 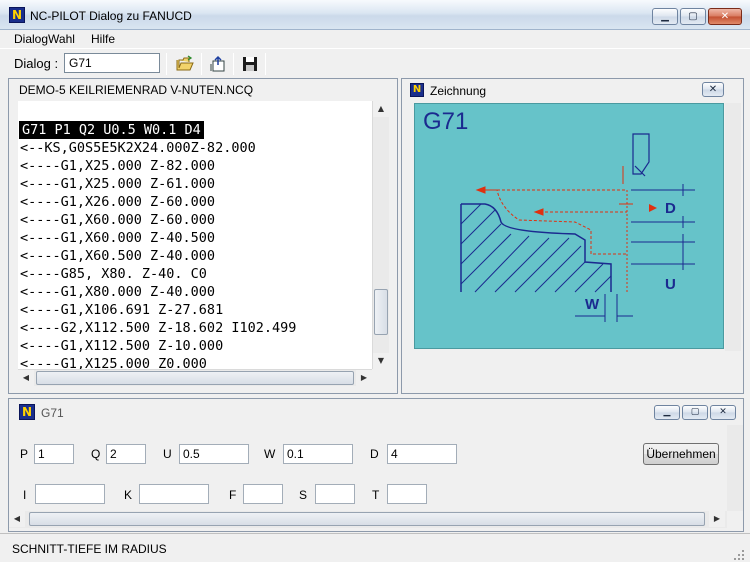 What do you see at coordinates (735, 468) in the screenshot?
I see `g71-vertical-scrollbar` at bounding box center [735, 468].